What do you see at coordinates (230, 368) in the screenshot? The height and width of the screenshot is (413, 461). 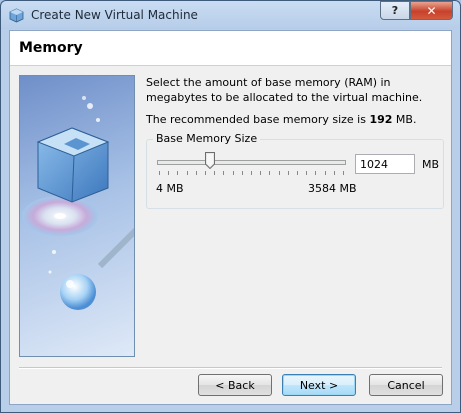 I see `button-divider` at bounding box center [230, 368].